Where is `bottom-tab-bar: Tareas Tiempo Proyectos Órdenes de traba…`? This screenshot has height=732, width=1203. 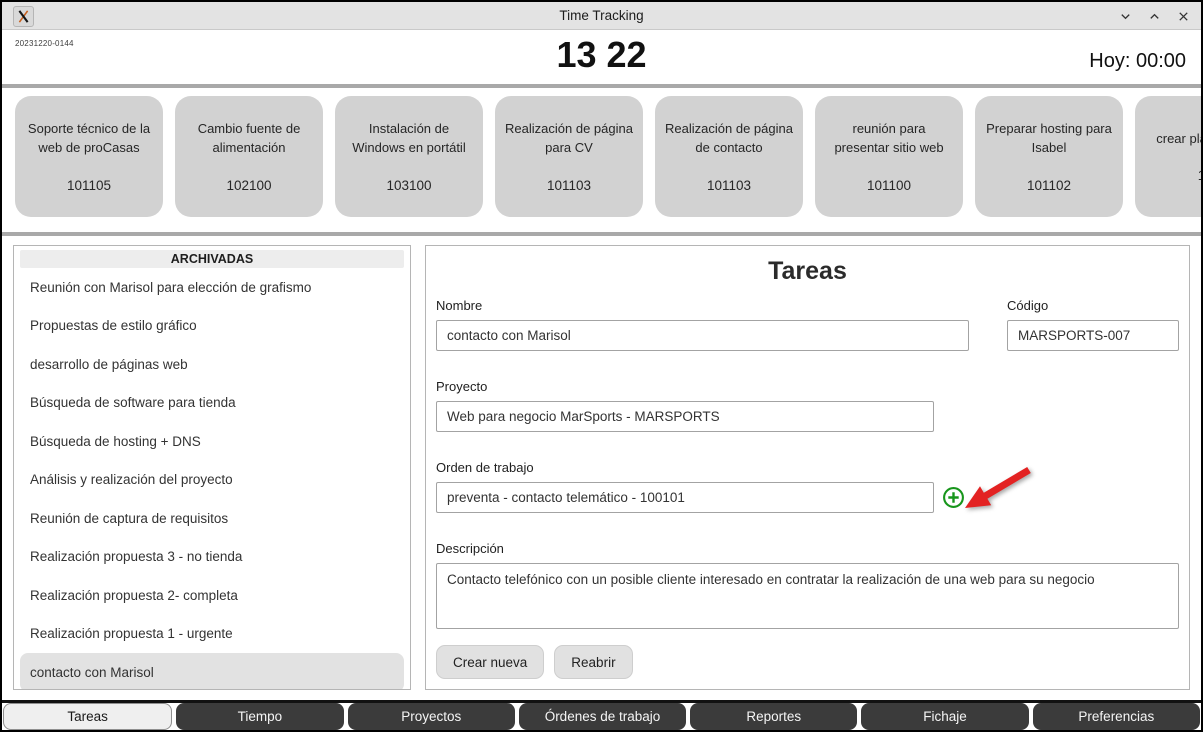 bottom-tab-bar: Tareas Tiempo Proyectos Órdenes de traba… is located at coordinates (601, 715).